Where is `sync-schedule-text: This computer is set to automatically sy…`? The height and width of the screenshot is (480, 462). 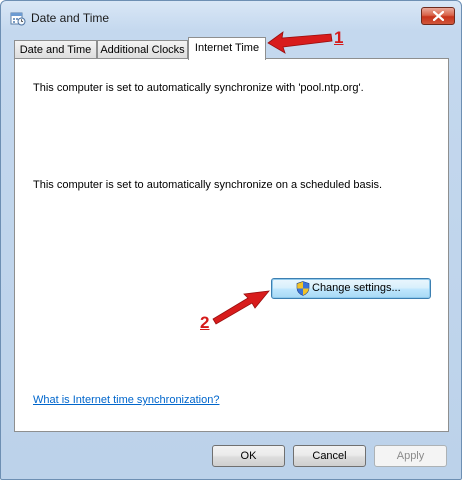
sync-schedule-text: This computer is set to automatically sy… is located at coordinates (208, 185).